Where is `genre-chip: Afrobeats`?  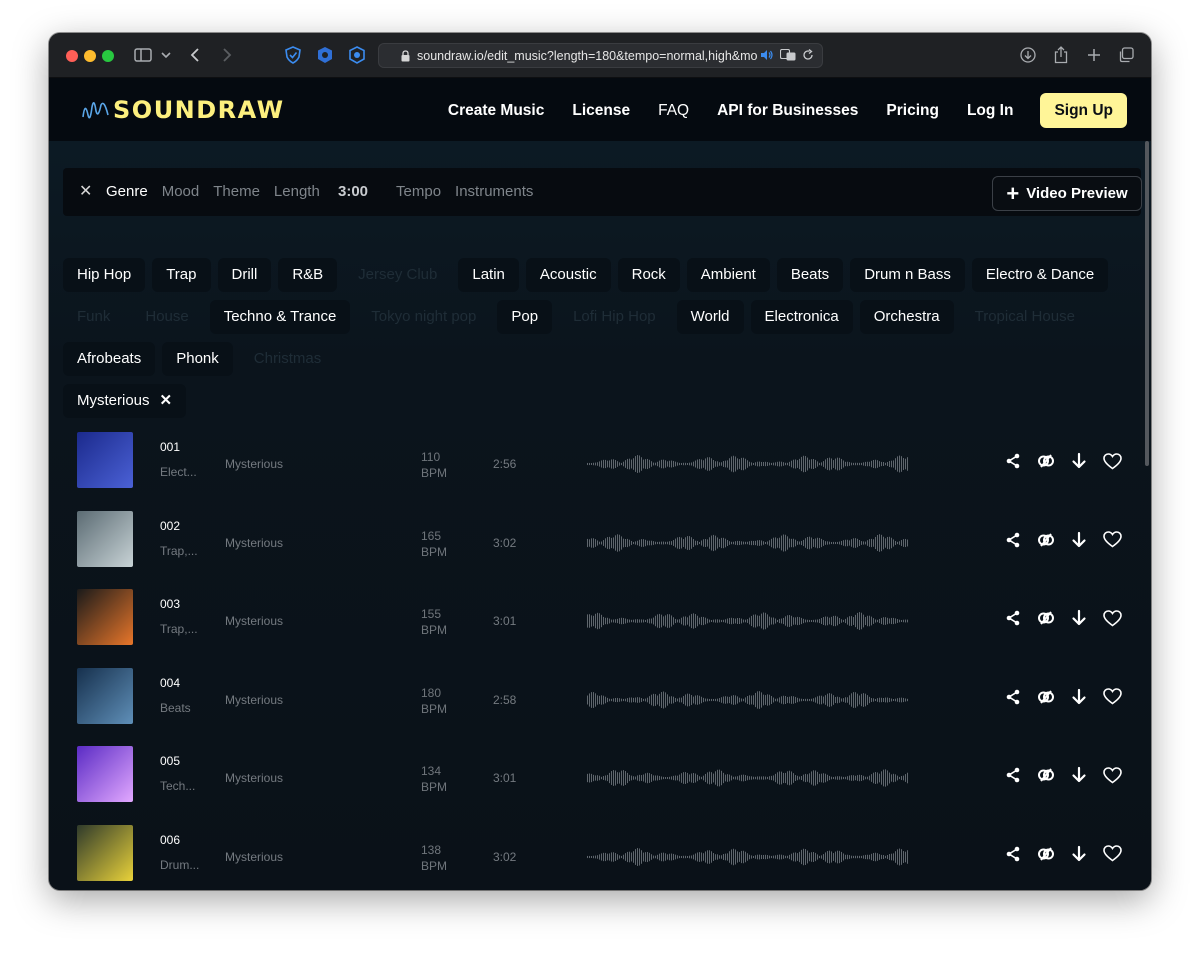 genre-chip: Afrobeats is located at coordinates (109, 359).